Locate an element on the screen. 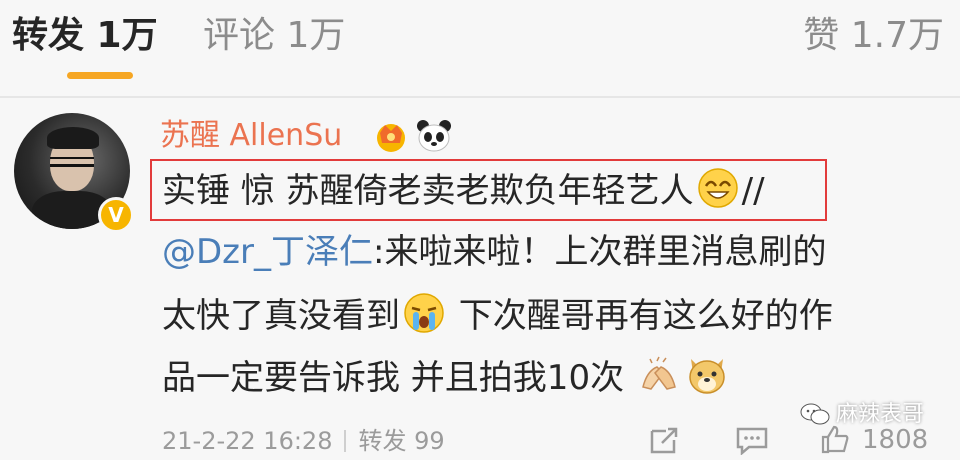 This screenshot has height=460, width=960. post-line-2: @Dzr_丁泽仁:来啦来啦！上次群里消息刷的 is located at coordinates (494, 252).